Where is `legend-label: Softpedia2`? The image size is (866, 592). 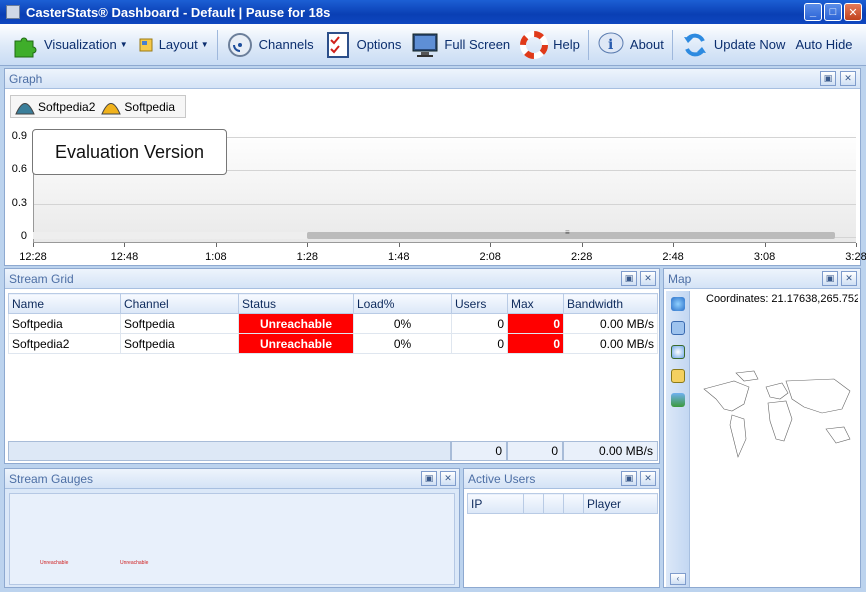
legend-label: Softpedia2 is located at coordinates (67, 106).